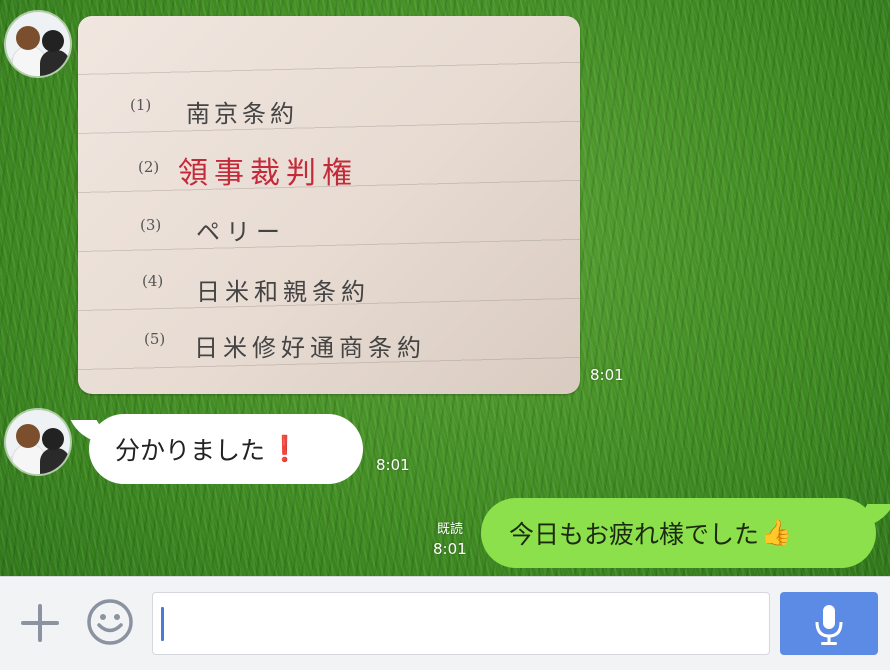  What do you see at coordinates (461, 623) in the screenshot?
I see `message-input` at bounding box center [461, 623].